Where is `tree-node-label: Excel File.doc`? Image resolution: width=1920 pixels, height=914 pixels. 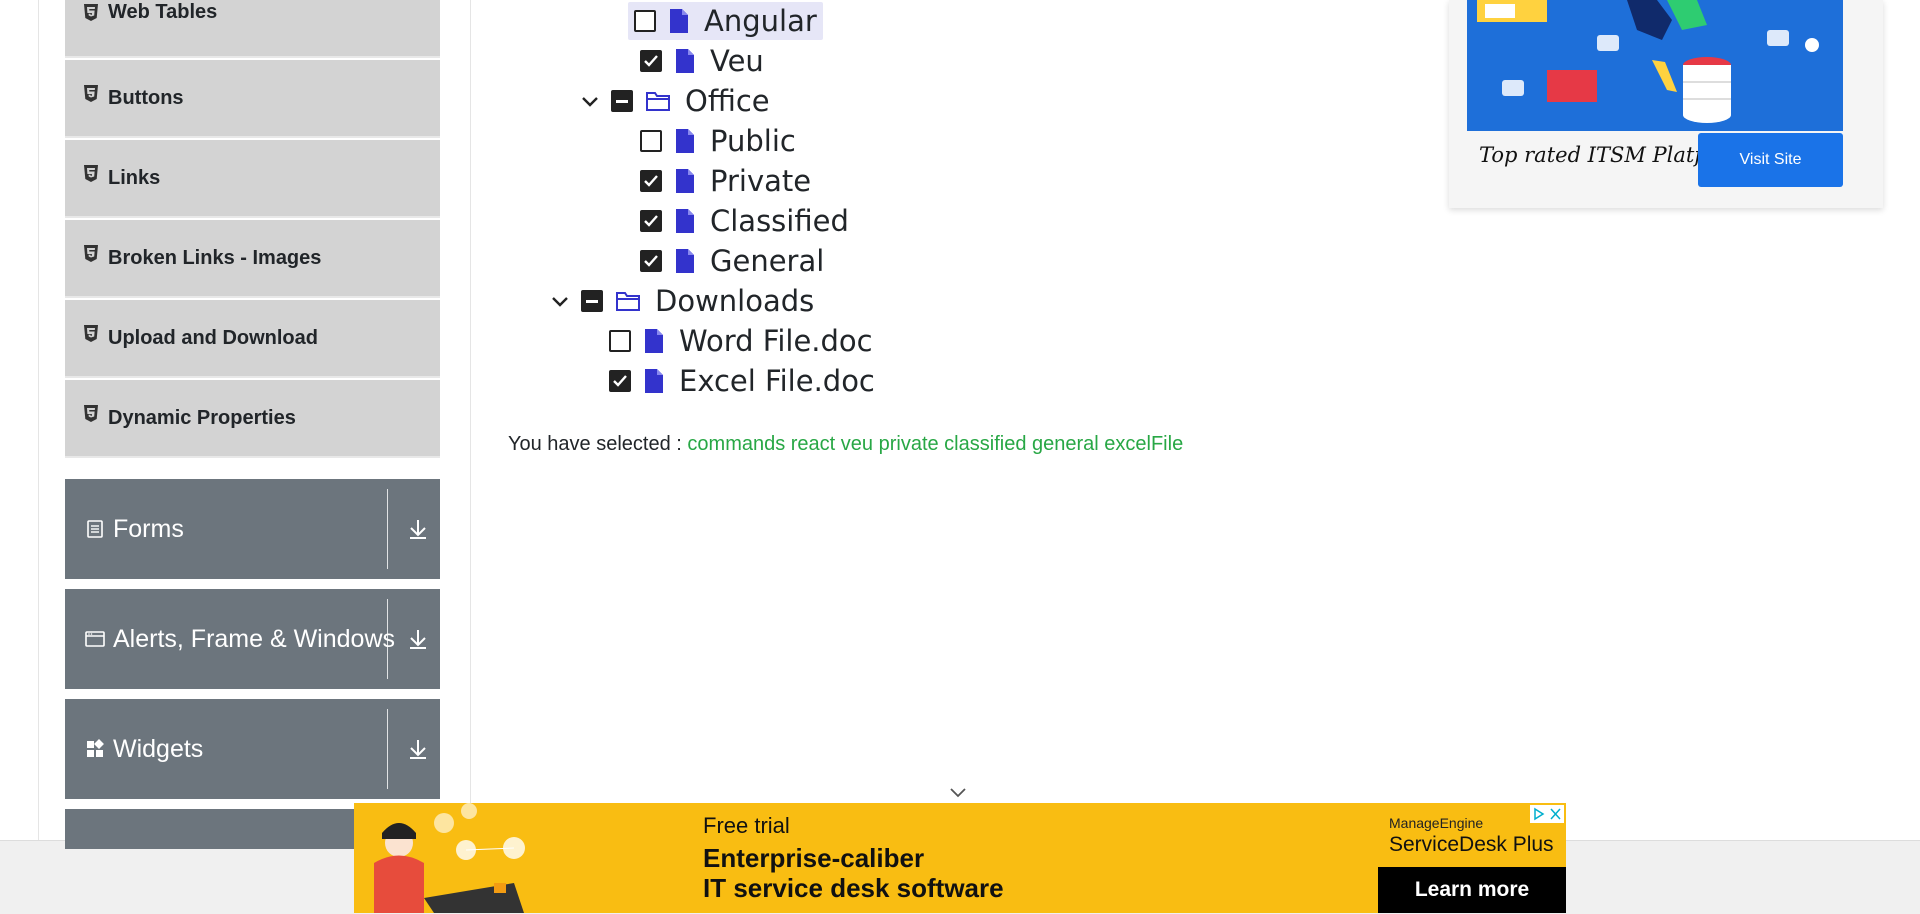
tree-node-label: Excel File.doc is located at coordinates (777, 381).